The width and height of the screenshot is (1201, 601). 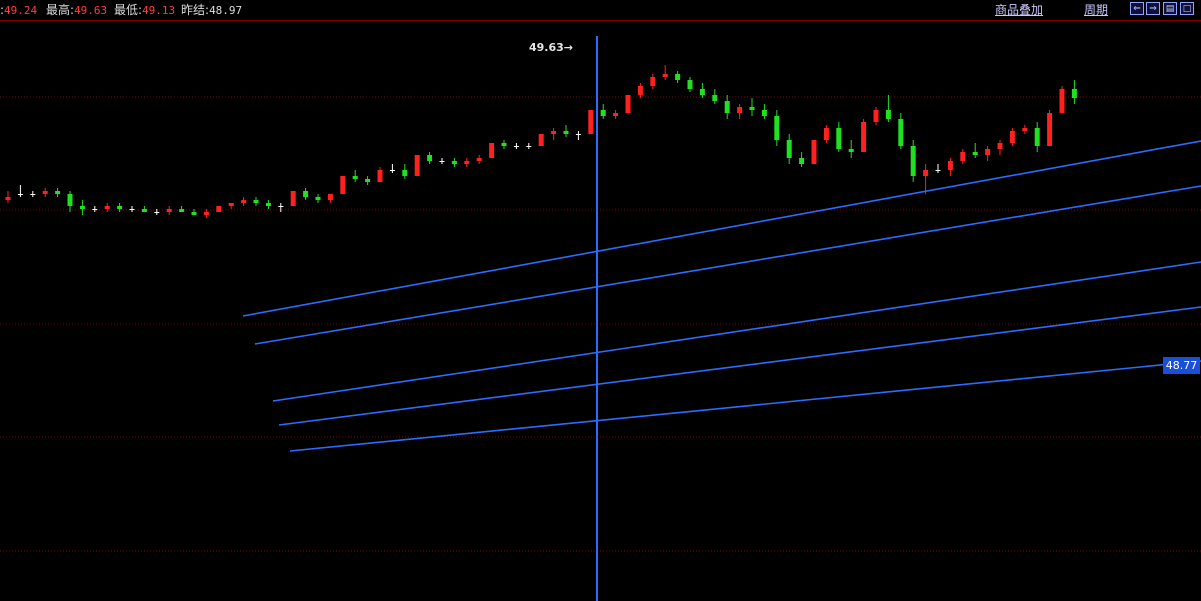 What do you see at coordinates (145, 10) in the screenshot?
I see `low-group: 最低:49.13` at bounding box center [145, 10].